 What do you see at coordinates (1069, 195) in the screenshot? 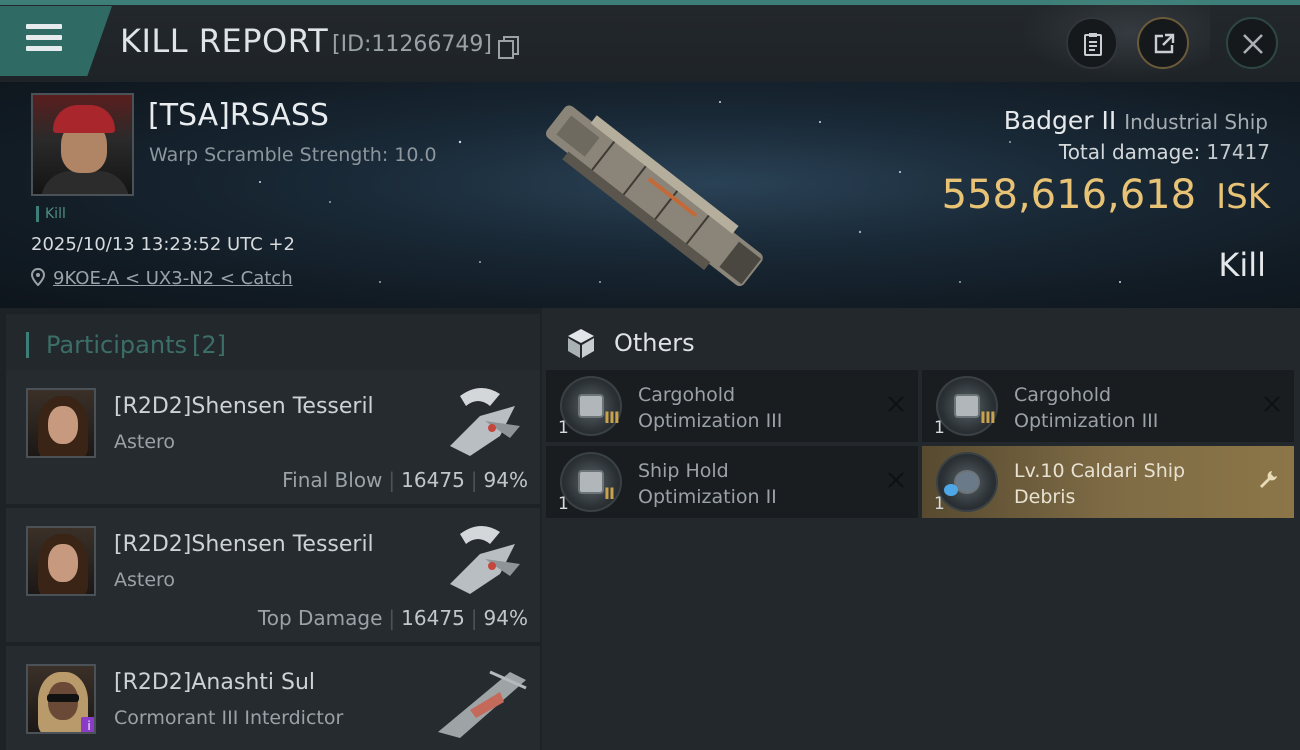
I see `isk-amount: 558,616,618` at bounding box center [1069, 195].